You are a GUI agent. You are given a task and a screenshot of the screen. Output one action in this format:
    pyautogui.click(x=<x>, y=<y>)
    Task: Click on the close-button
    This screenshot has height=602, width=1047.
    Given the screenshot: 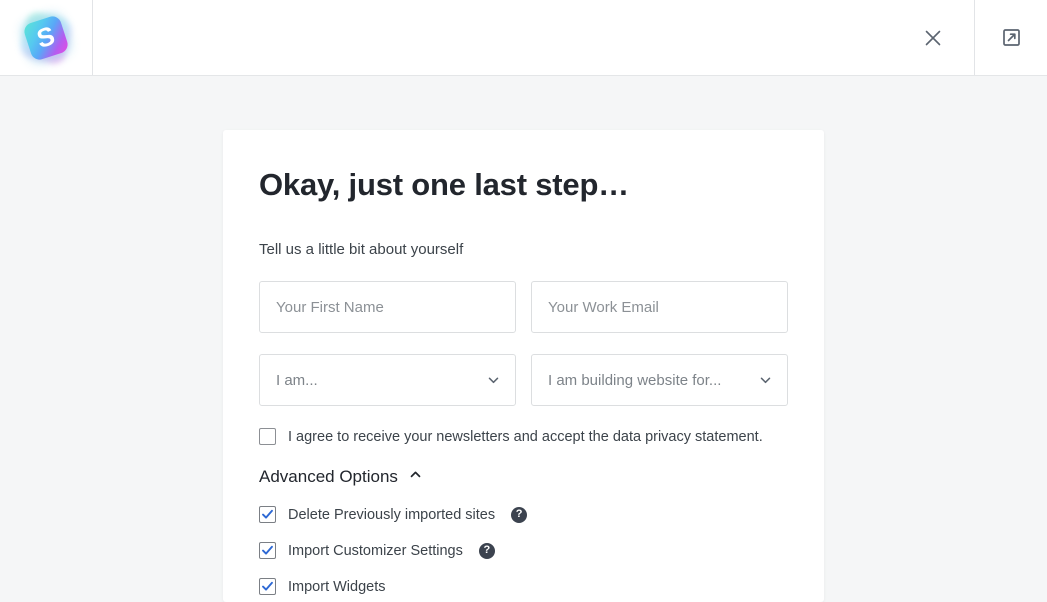 What is the action you would take?
    pyautogui.click(x=933, y=38)
    